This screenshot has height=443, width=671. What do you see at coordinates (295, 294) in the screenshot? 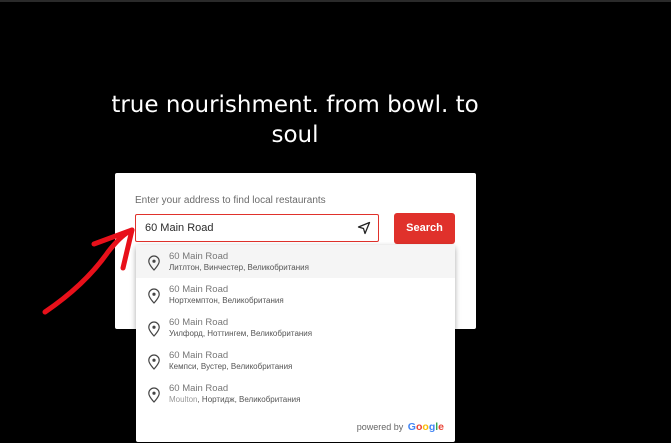
I see `suggestion-item: 60 Main Road Нортхемптон, Великобритания` at bounding box center [295, 294].